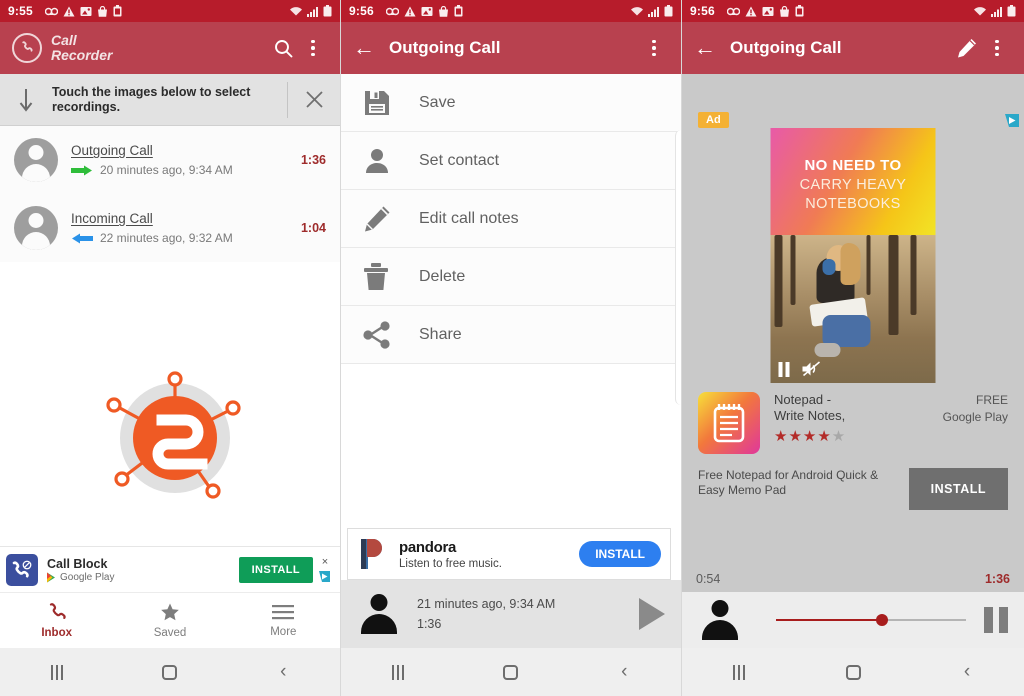 The width and height of the screenshot is (1024, 696). What do you see at coordinates (853, 204) in the screenshot?
I see `ad-headline-3: NOTEBOOKS` at bounding box center [853, 204].